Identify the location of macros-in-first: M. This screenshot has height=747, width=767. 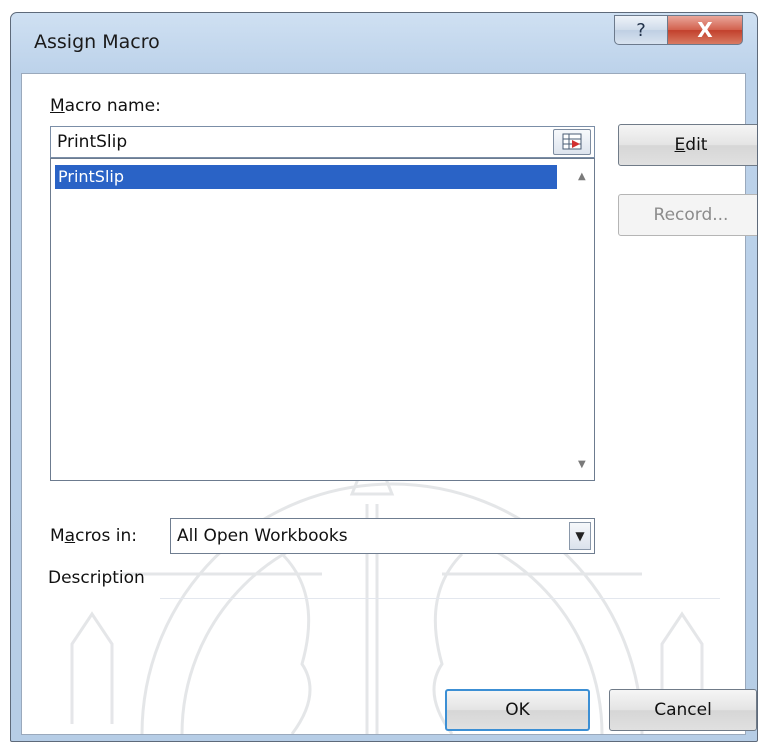
(57, 536).